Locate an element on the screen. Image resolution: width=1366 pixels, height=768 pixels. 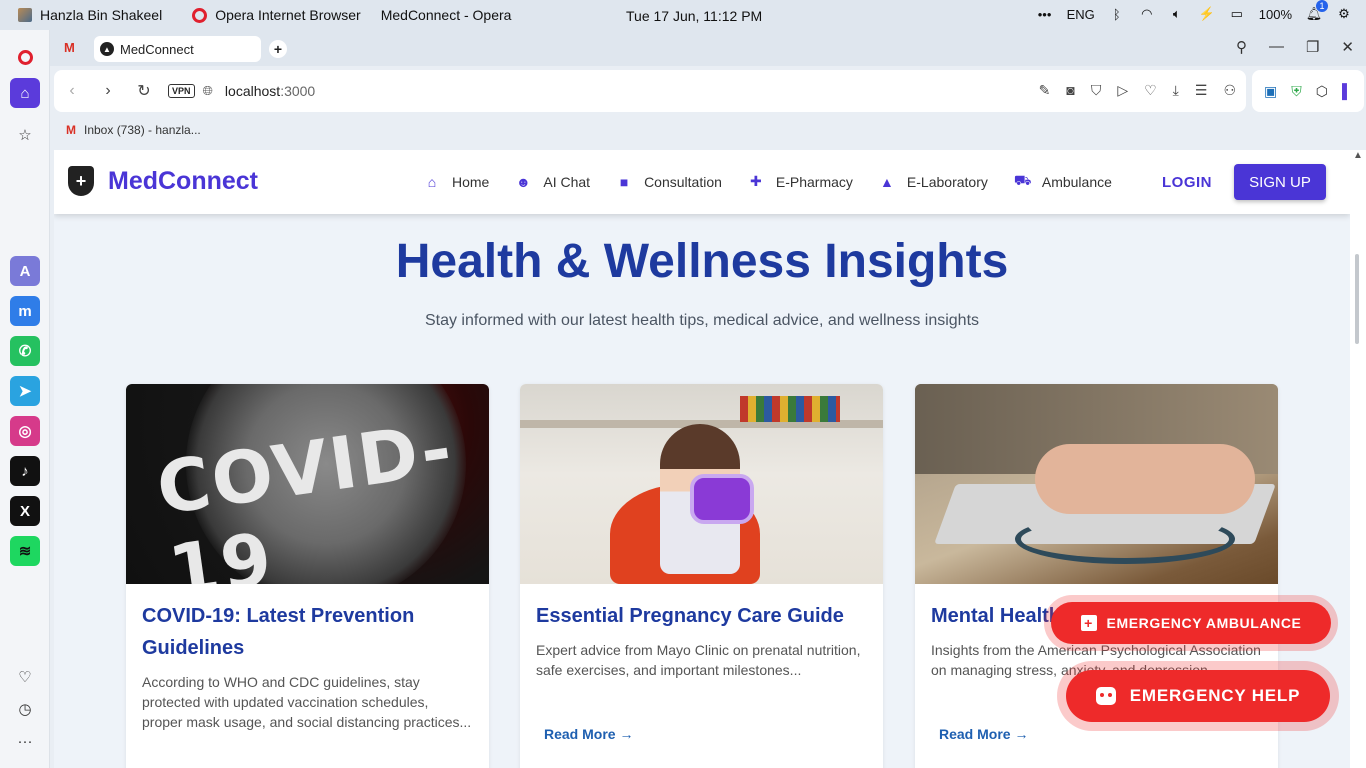
robot-nav-icon: ☻ is located at coordinates (523, 181).